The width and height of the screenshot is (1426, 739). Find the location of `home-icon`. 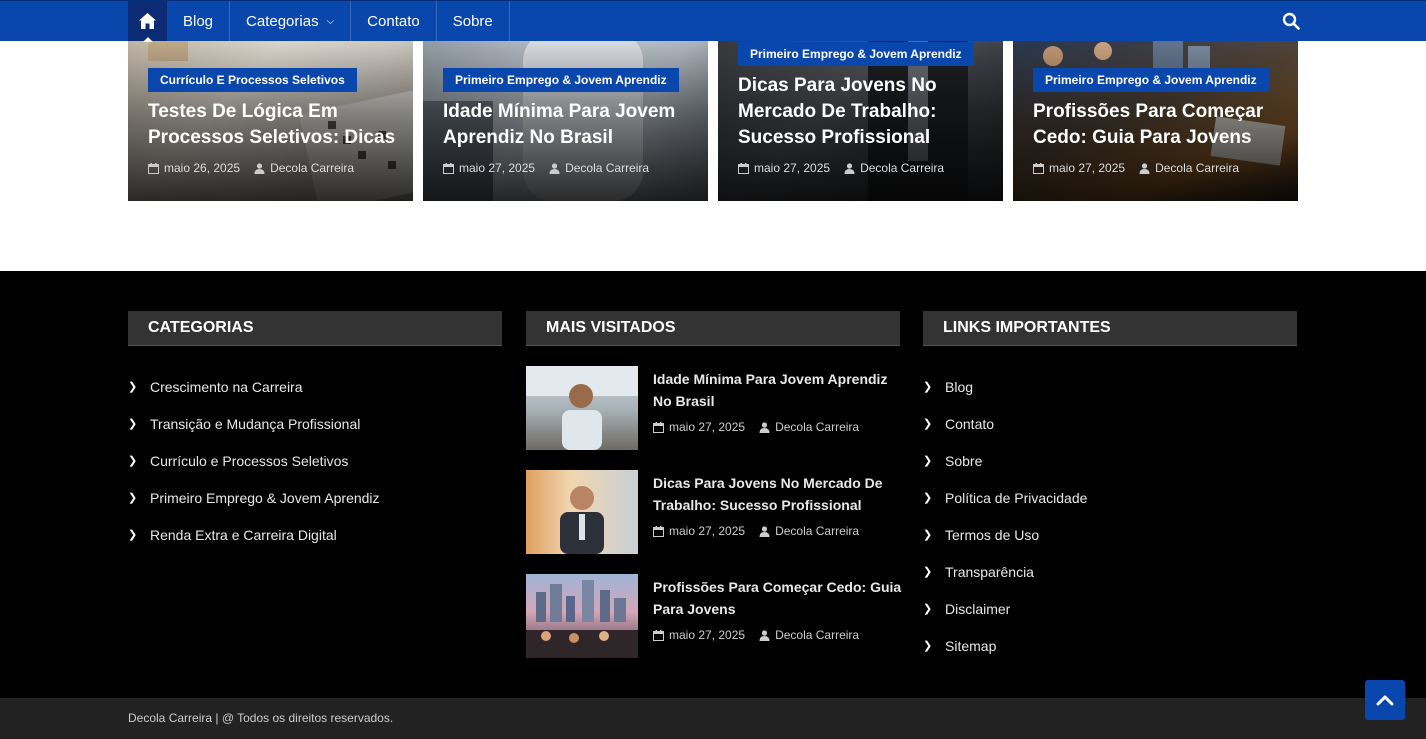

home-icon is located at coordinates (147, 21).